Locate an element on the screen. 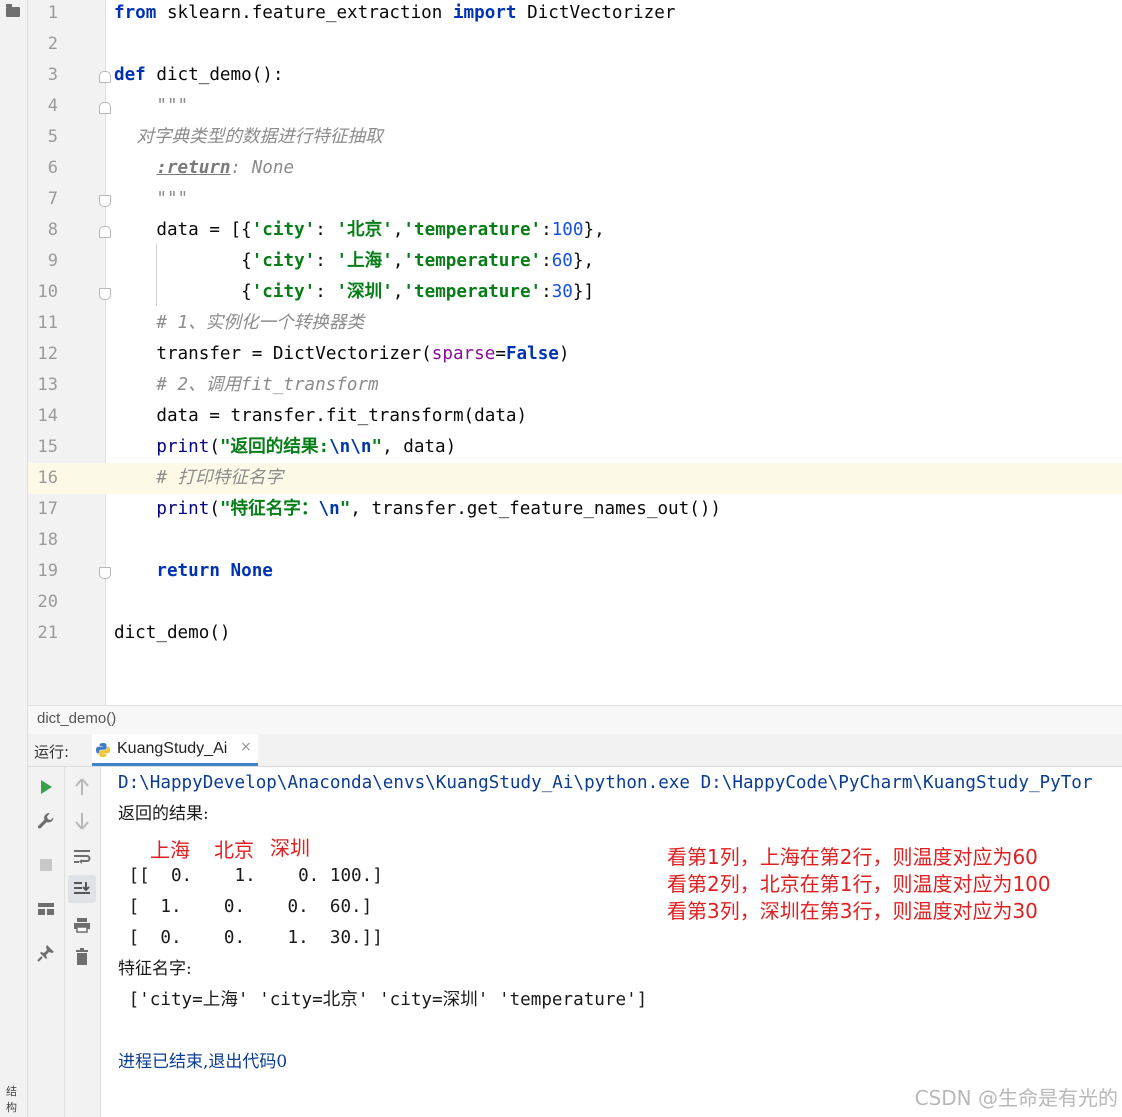 The image size is (1122, 1117). rerun-icon is located at coordinates (46, 787).